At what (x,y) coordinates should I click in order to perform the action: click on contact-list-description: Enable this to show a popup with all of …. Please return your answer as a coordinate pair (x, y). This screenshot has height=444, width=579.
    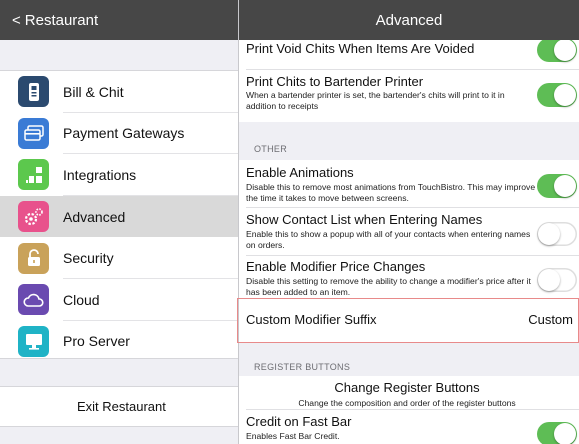
    Looking at the image, I should click on (388, 239).